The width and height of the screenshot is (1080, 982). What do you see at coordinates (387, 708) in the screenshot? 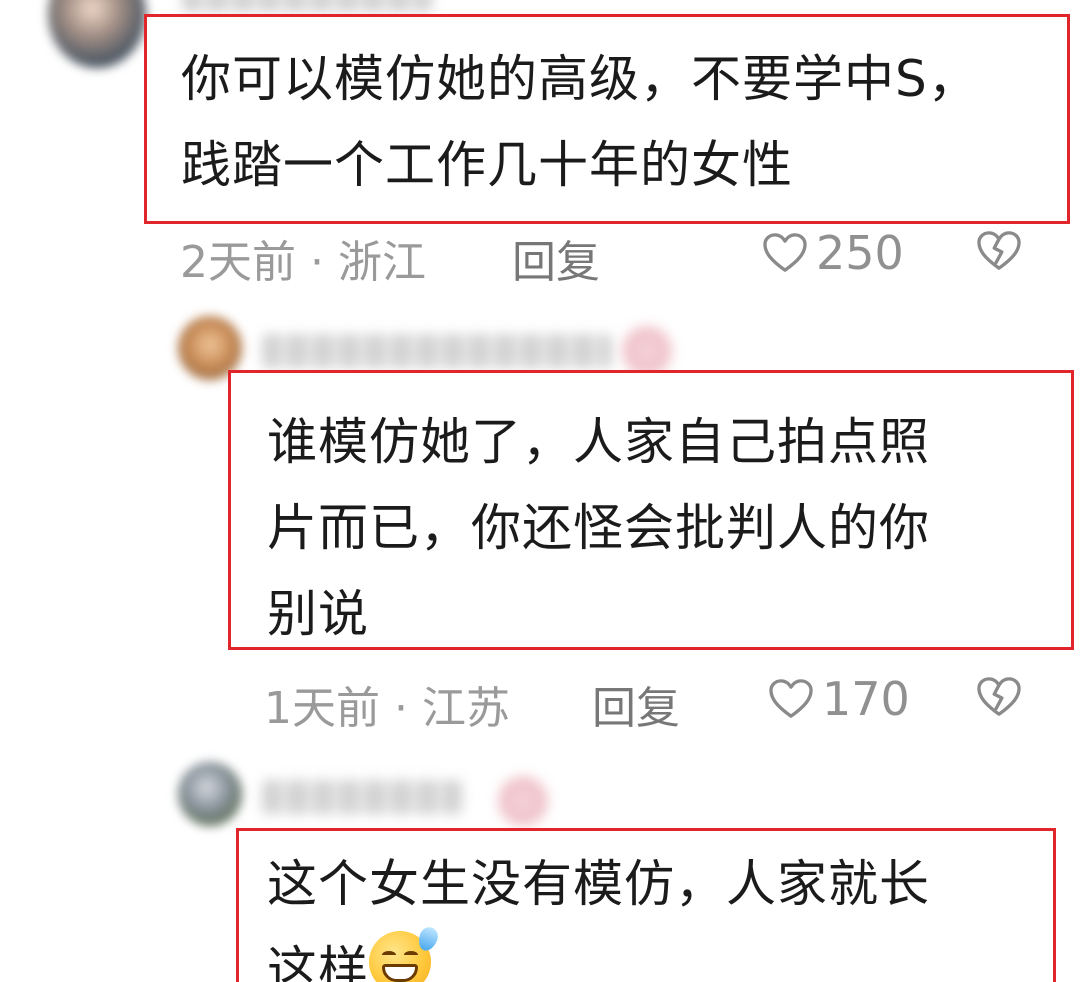
I see `time-location: 1天前 · 江苏` at bounding box center [387, 708].